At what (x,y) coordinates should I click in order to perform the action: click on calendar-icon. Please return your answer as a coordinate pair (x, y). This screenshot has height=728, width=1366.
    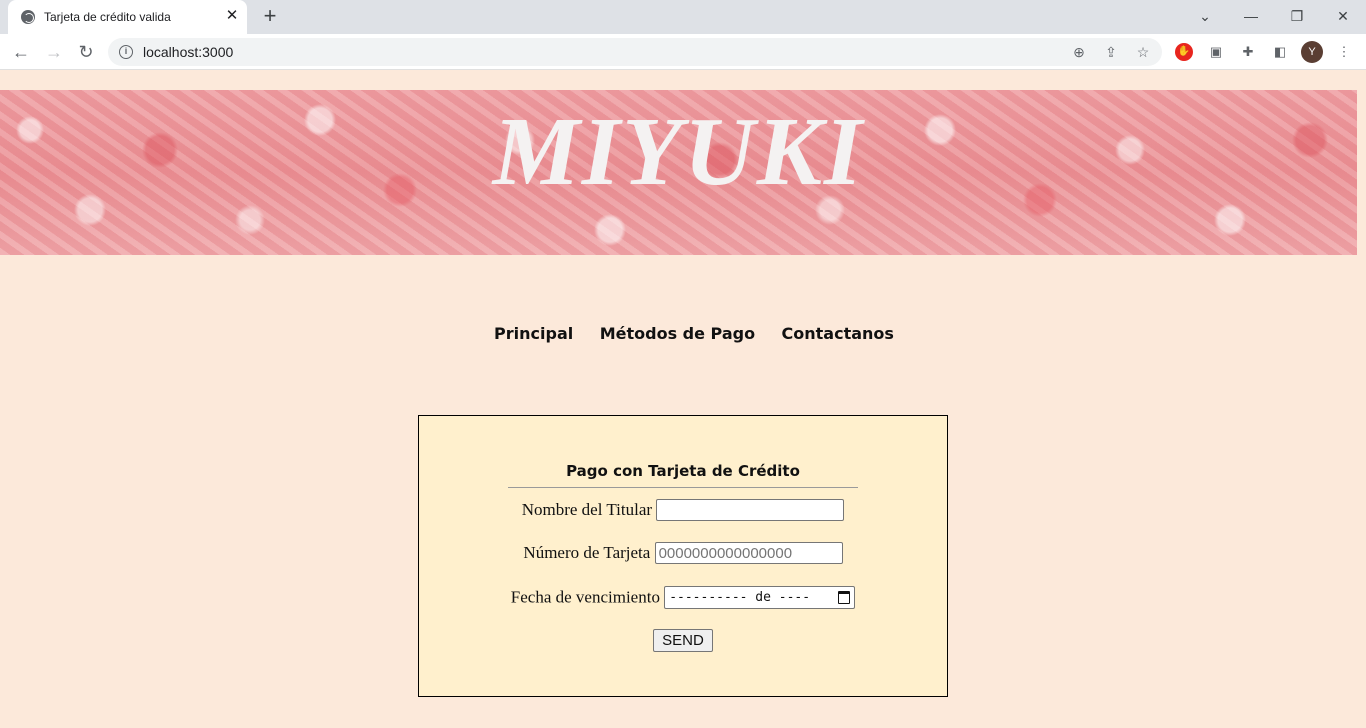
    Looking at the image, I should click on (844, 597).